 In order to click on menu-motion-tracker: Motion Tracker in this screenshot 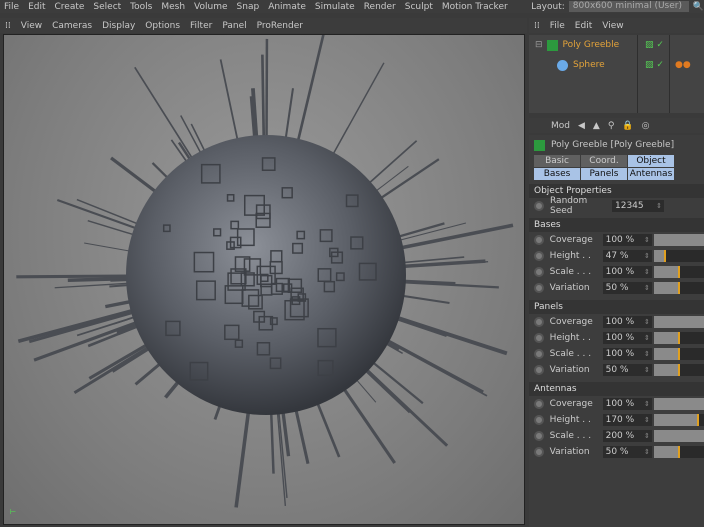, I will do `click(475, 7)`.